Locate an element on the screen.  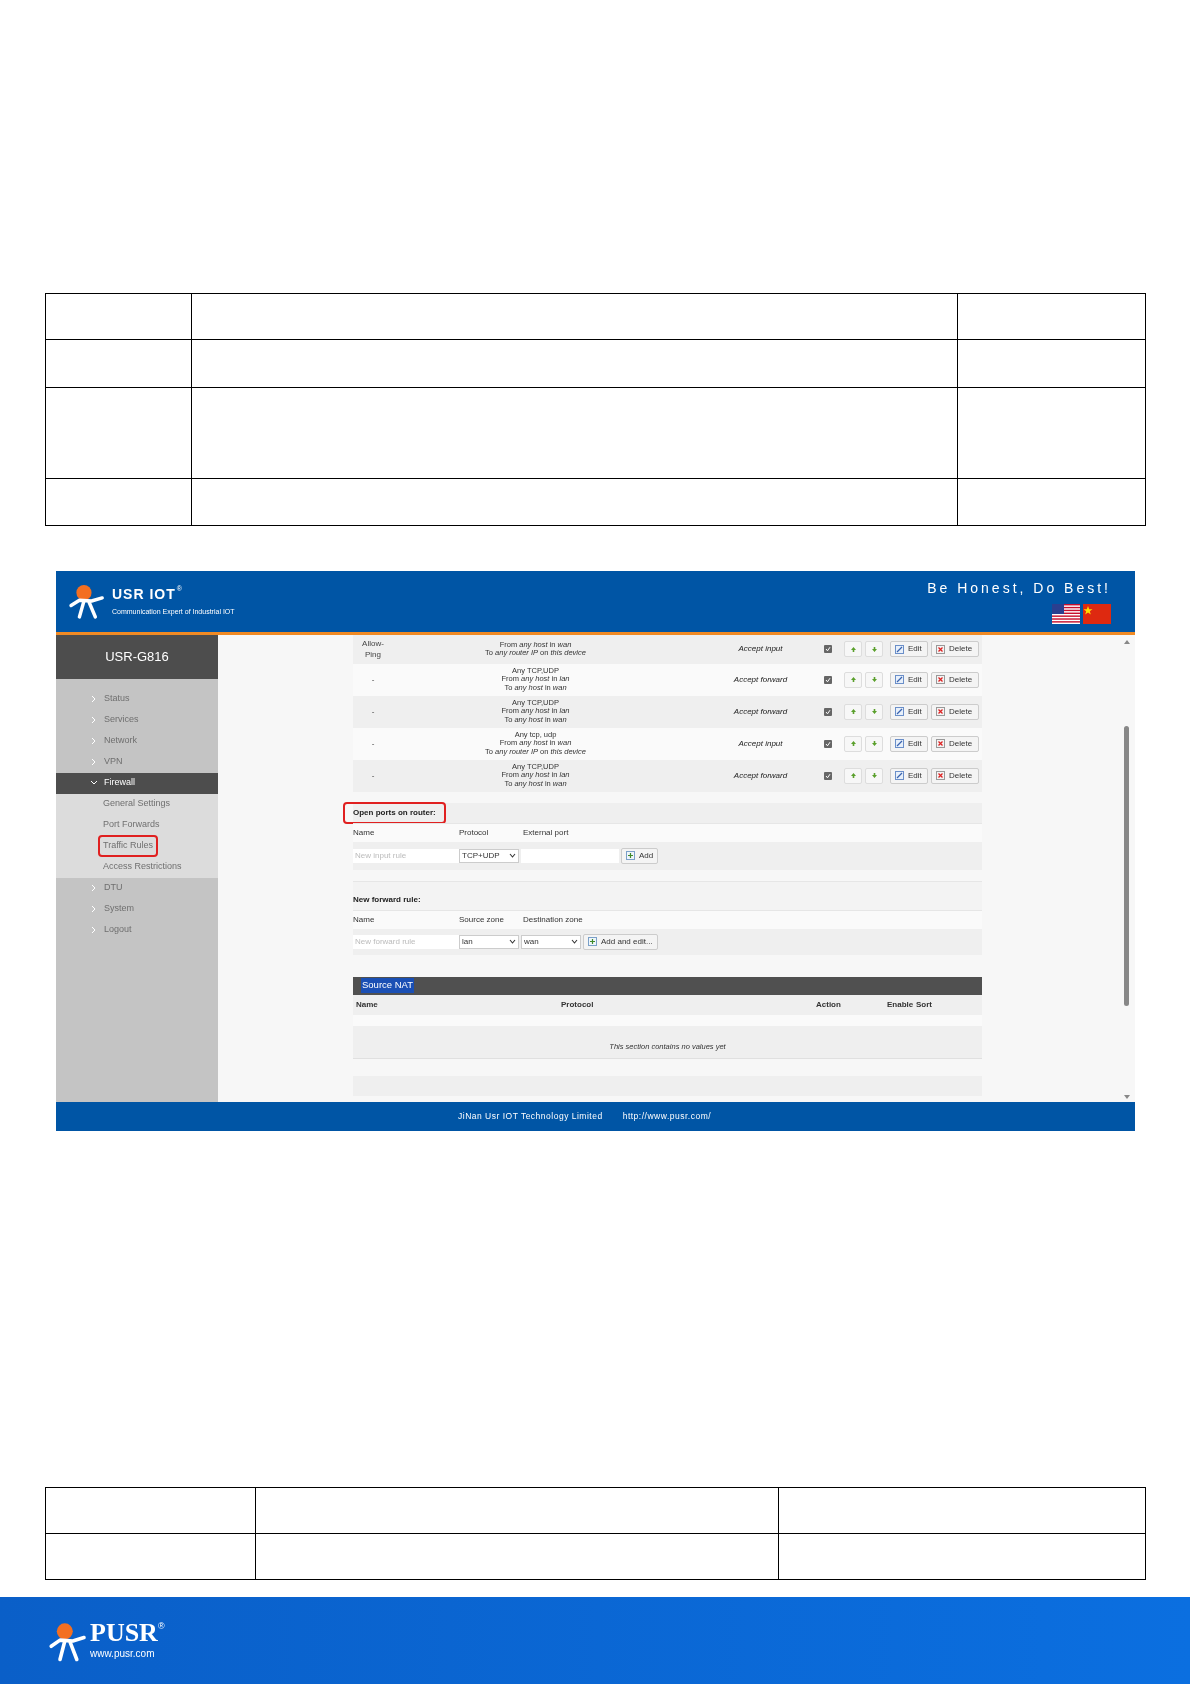
destination-zone-select: wan is located at coordinates (551, 941).